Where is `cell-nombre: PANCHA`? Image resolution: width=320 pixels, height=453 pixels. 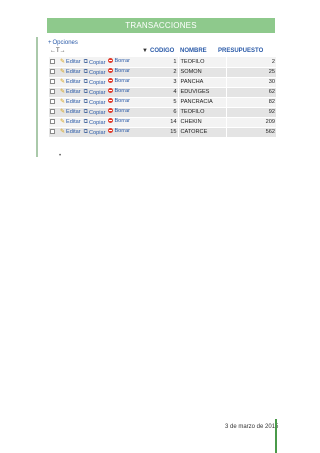 cell-nombre: PANCHA is located at coordinates (201, 82).